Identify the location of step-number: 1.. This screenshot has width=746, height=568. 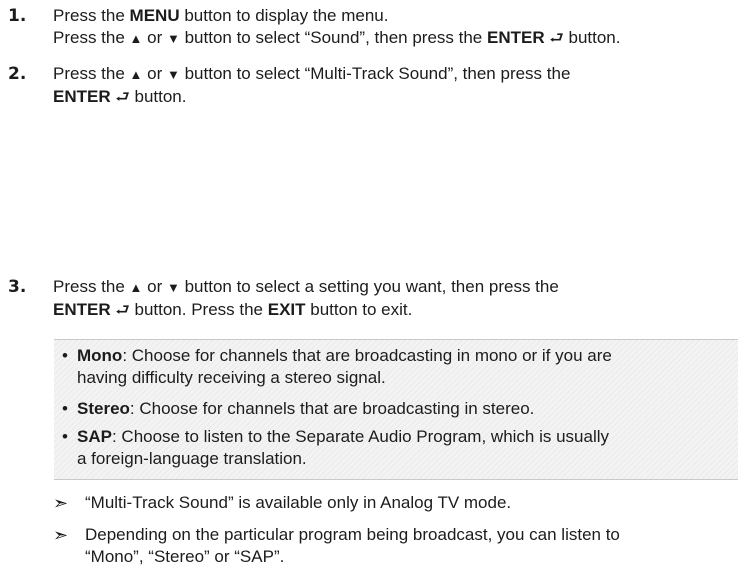
(17, 16).